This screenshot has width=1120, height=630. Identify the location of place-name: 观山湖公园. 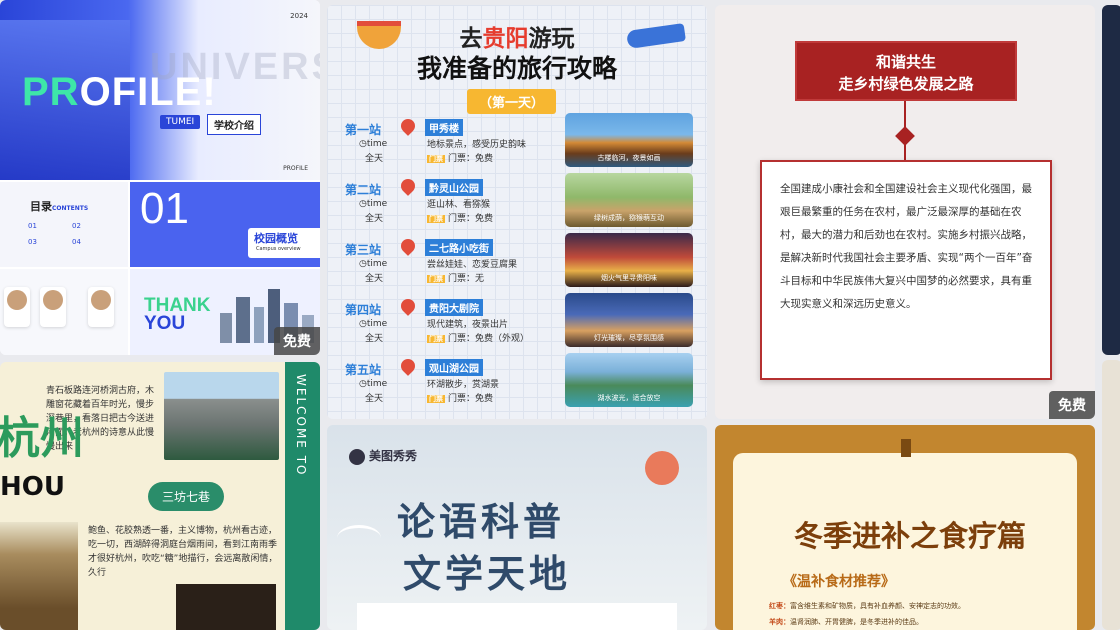
(454, 367).